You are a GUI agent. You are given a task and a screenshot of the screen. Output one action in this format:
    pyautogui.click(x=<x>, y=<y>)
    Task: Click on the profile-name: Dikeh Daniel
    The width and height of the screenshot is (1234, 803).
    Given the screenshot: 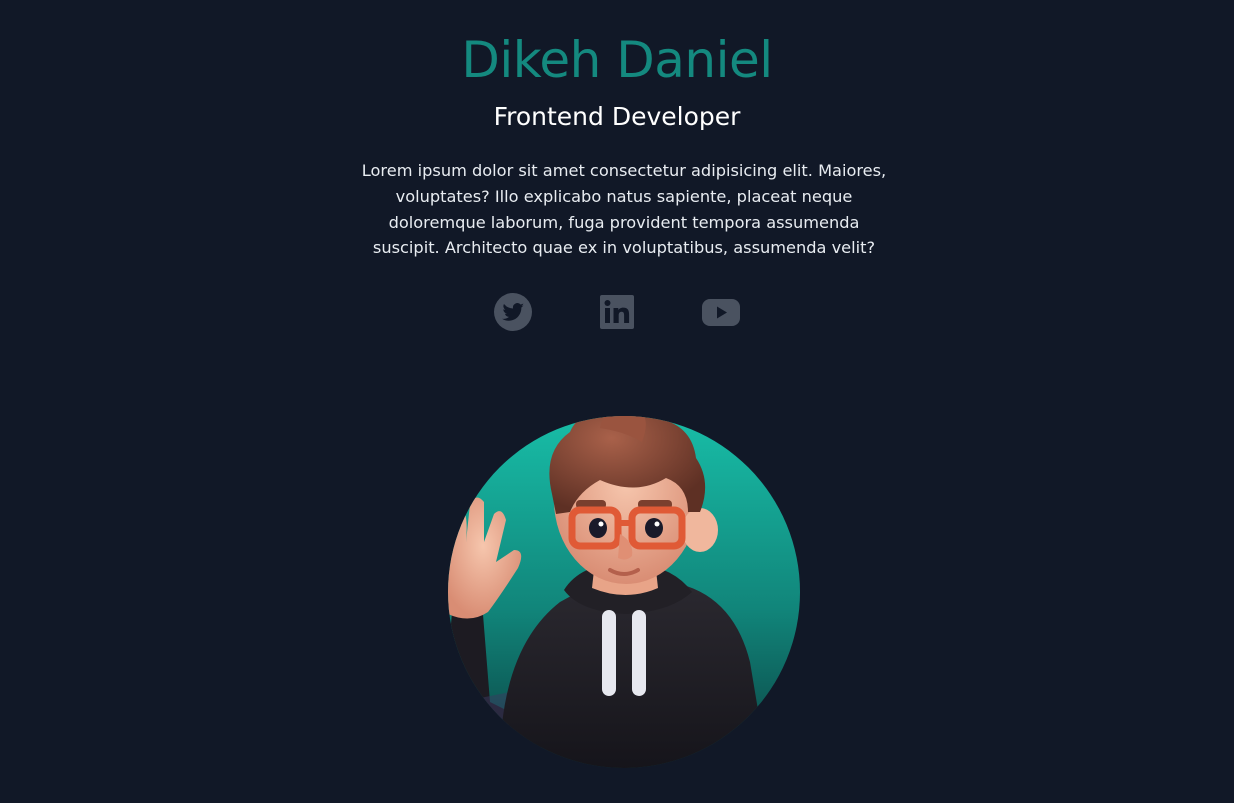 What is the action you would take?
    pyautogui.click(x=617, y=60)
    